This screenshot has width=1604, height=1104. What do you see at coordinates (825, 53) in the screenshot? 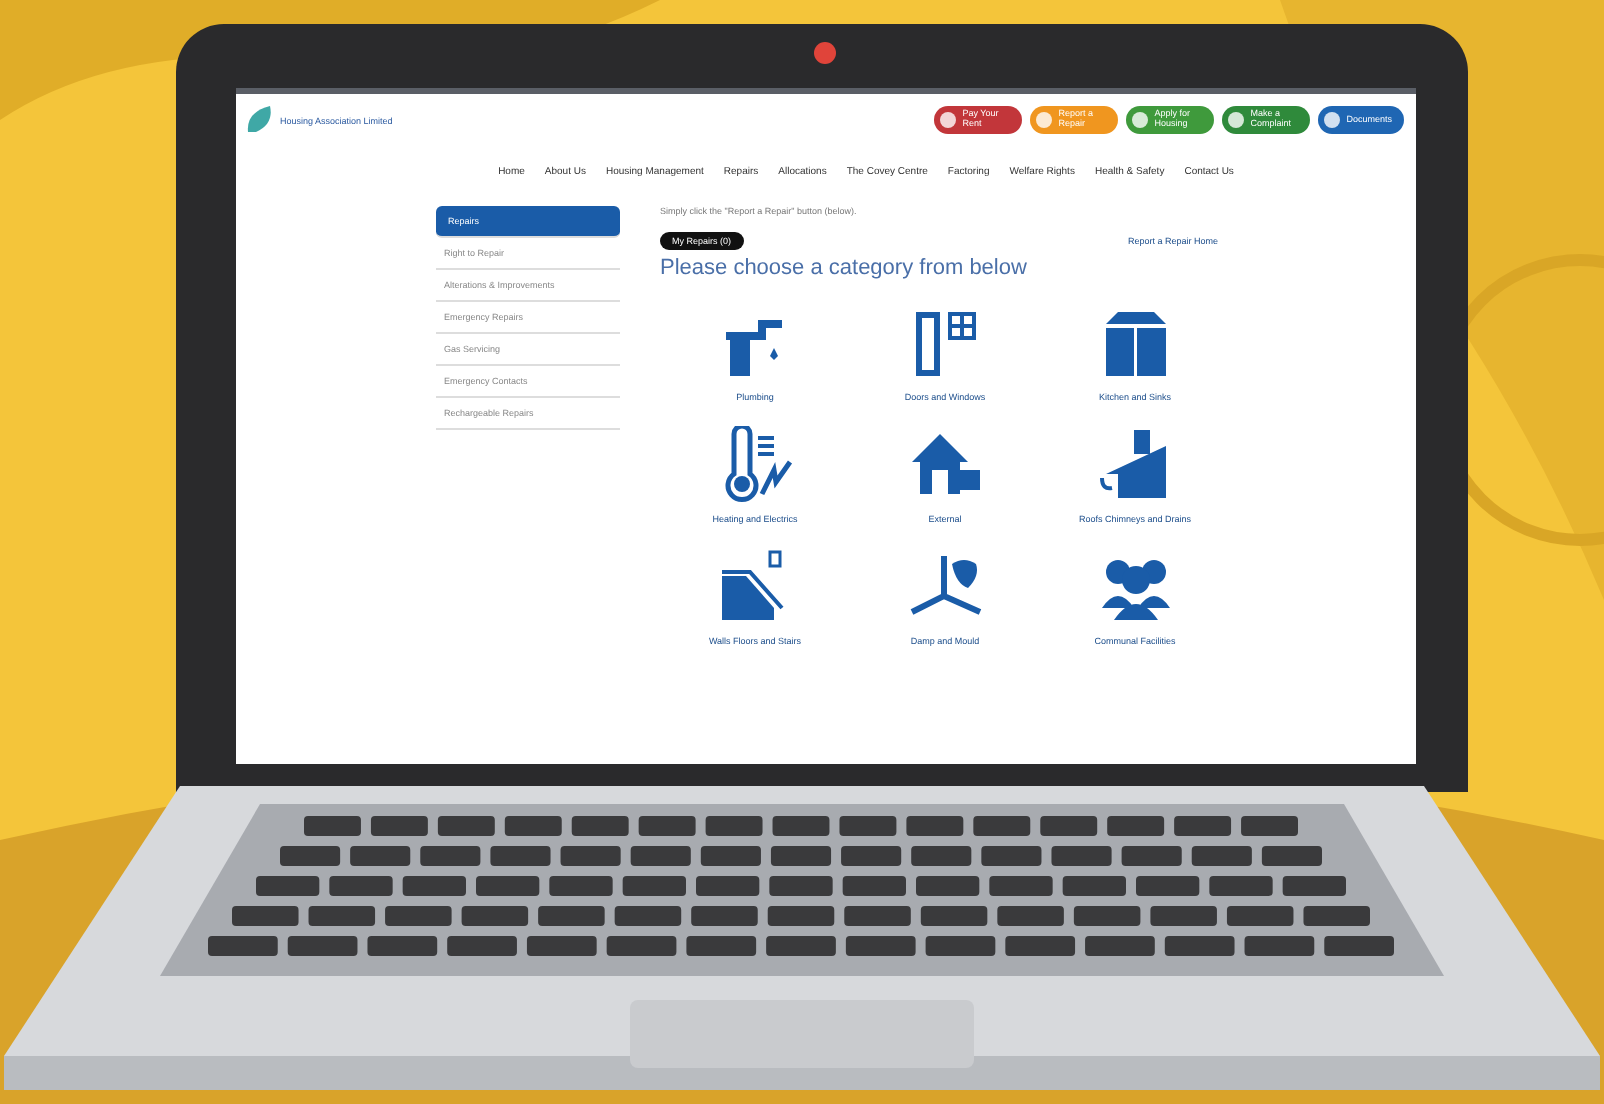
I see `camera-dot` at bounding box center [825, 53].